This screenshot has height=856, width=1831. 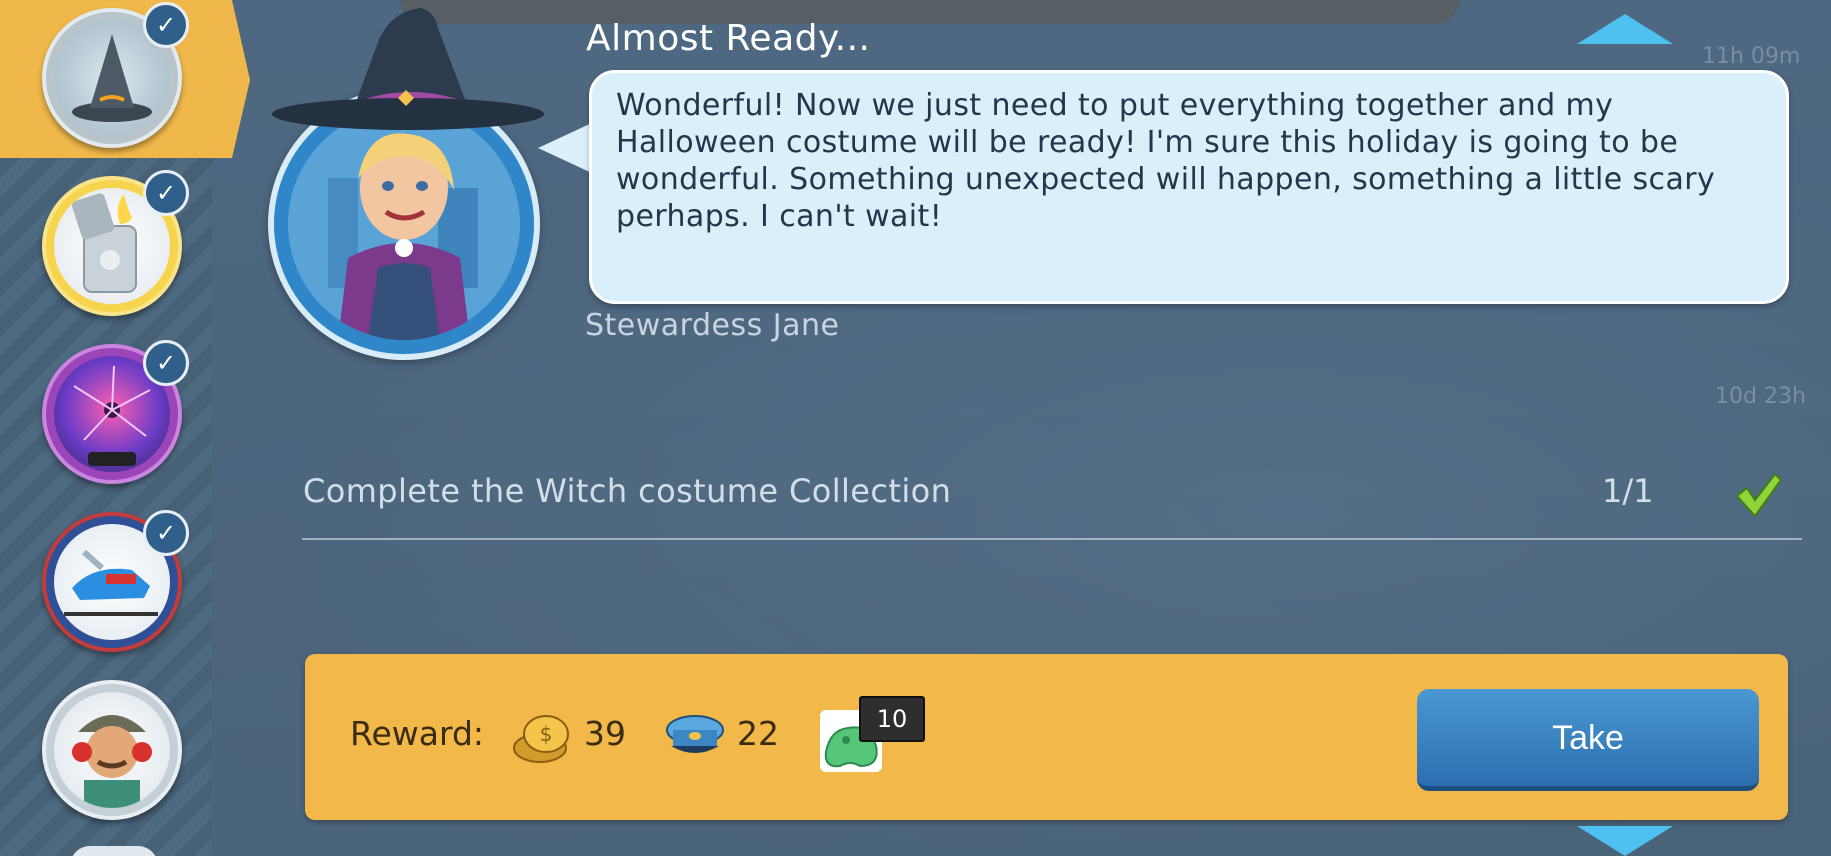 I want to click on scroll-up-arrow-icon, so click(x=1625, y=29).